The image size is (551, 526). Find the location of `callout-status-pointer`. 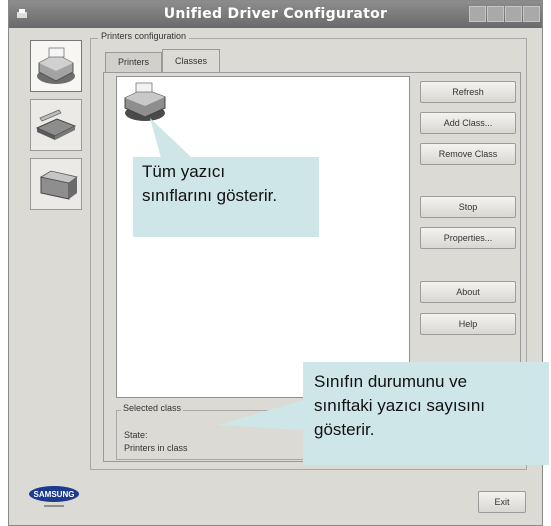

callout-status-pointer is located at coordinates (260, 415).